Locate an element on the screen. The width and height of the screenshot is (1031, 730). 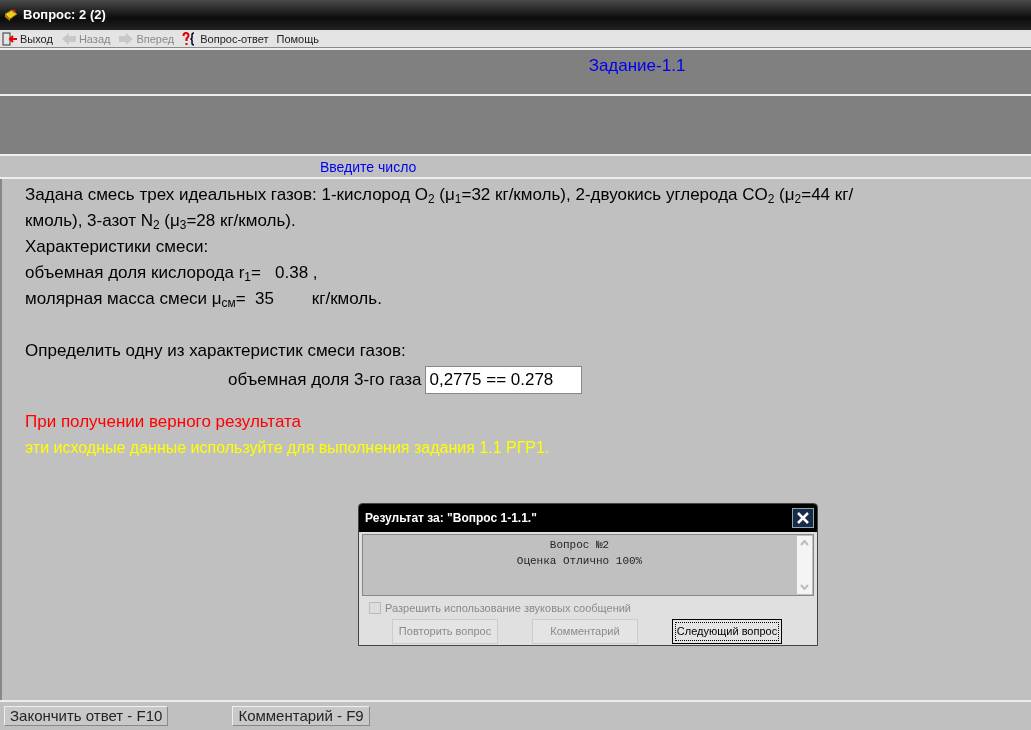
section-heading: Характеристики смеси: is located at coordinates (117, 247).